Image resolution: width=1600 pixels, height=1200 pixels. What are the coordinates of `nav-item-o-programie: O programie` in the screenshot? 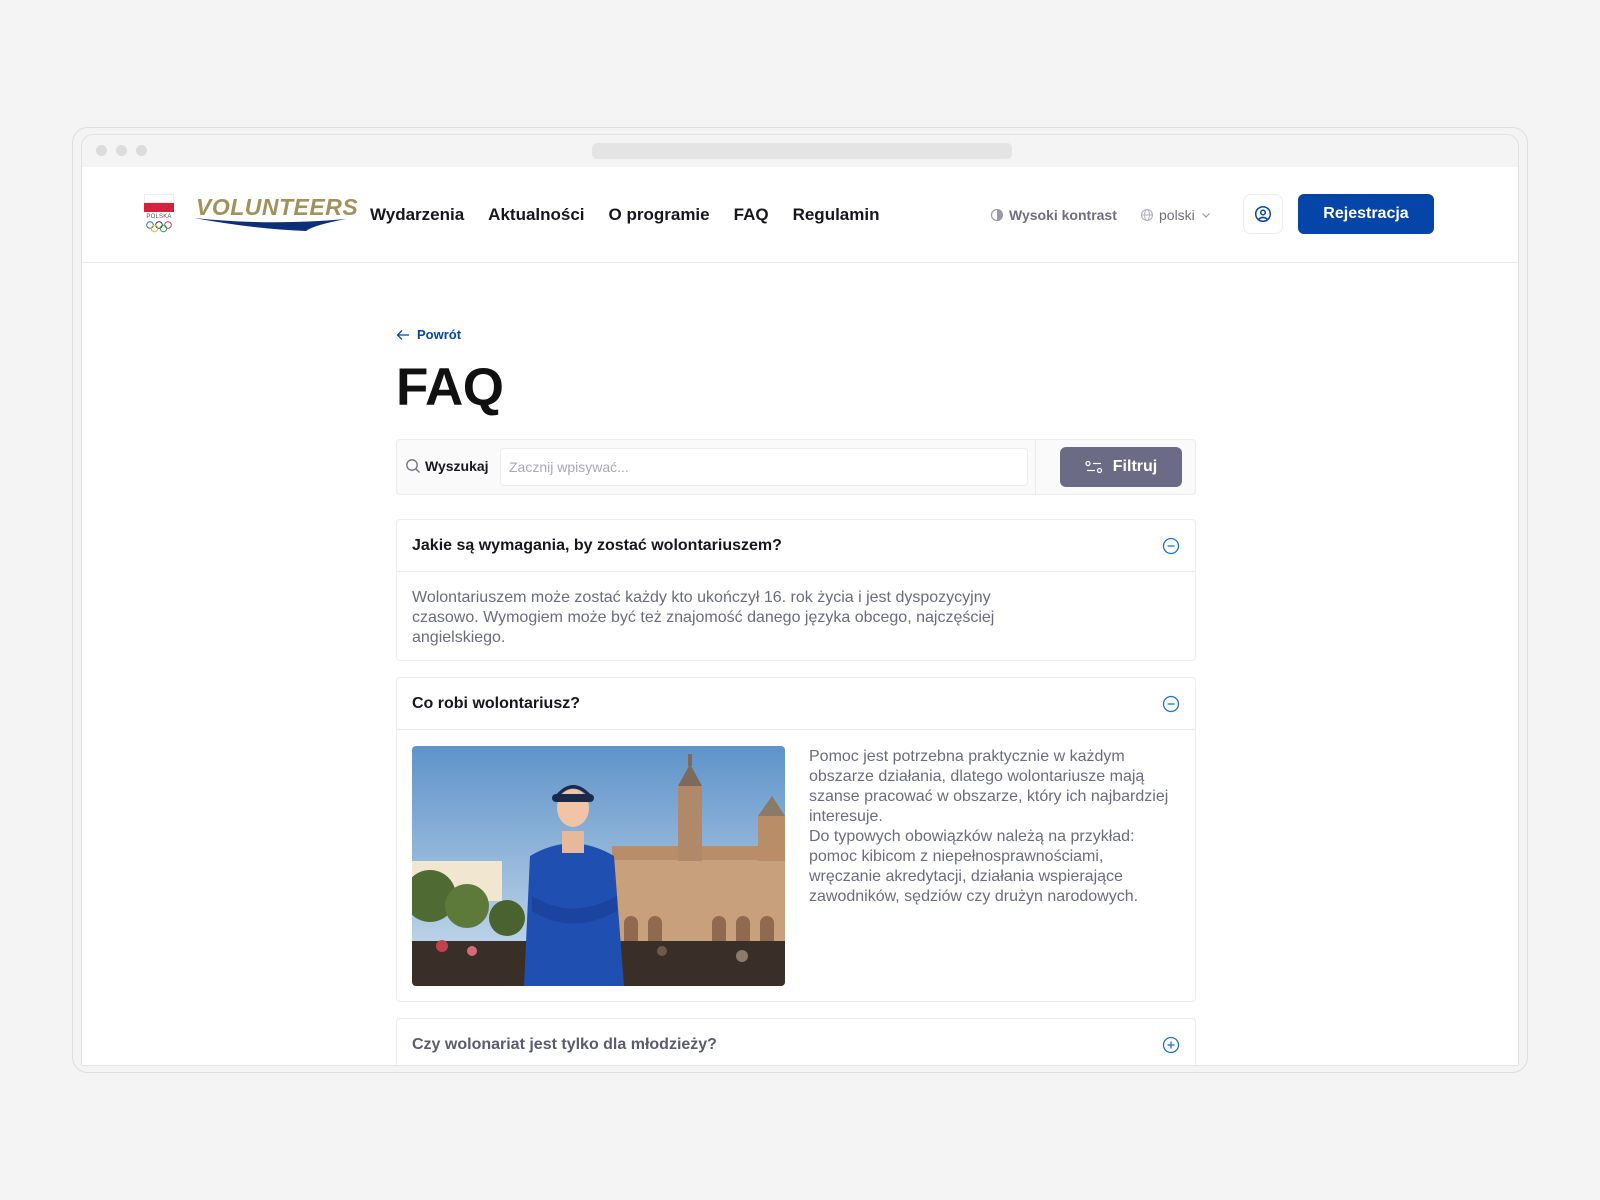 It's located at (659, 215).